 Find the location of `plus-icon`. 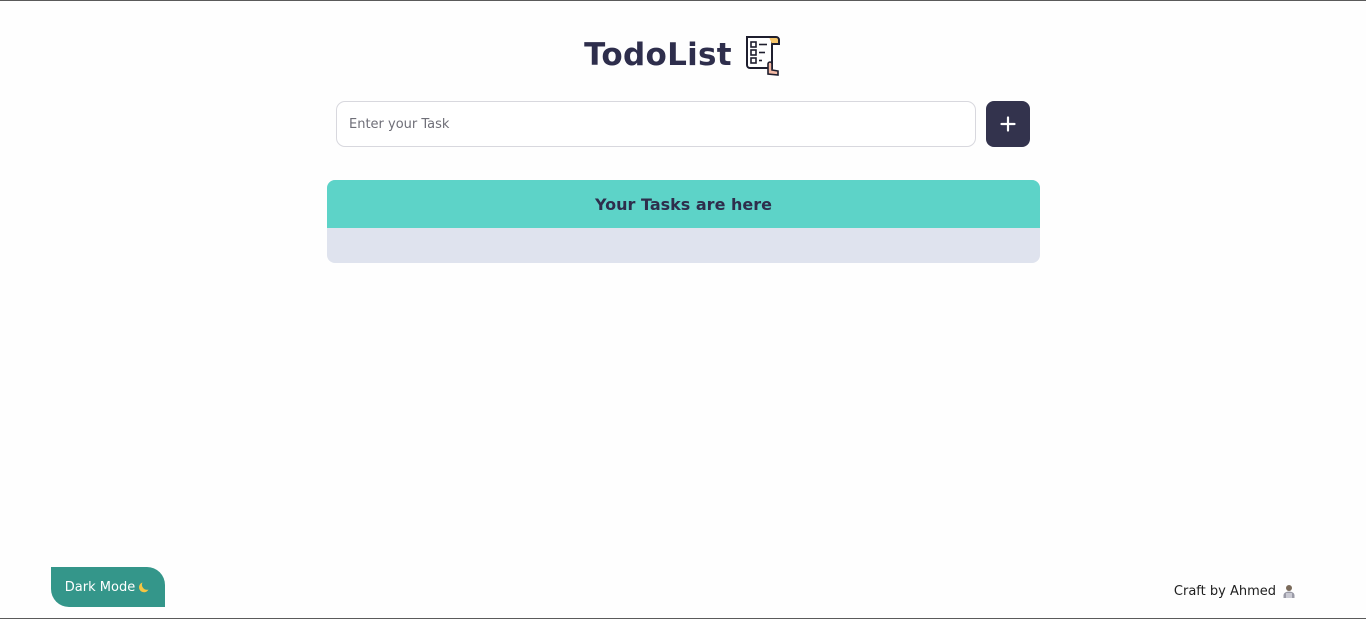

plus-icon is located at coordinates (1008, 124).